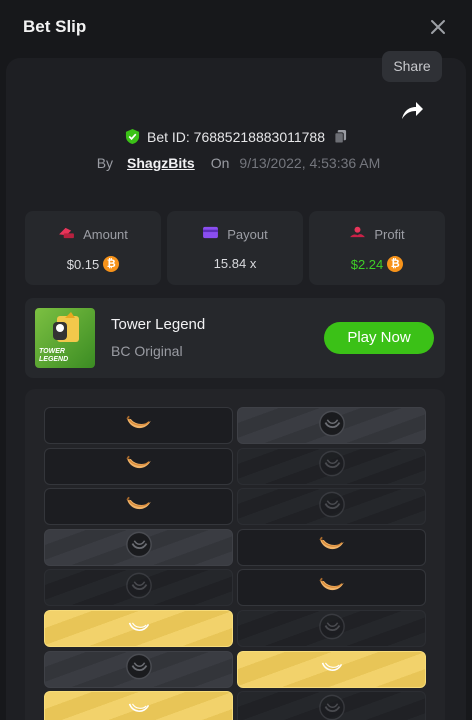  What do you see at coordinates (412, 110) in the screenshot?
I see `share-arrow-icon` at bounding box center [412, 110].